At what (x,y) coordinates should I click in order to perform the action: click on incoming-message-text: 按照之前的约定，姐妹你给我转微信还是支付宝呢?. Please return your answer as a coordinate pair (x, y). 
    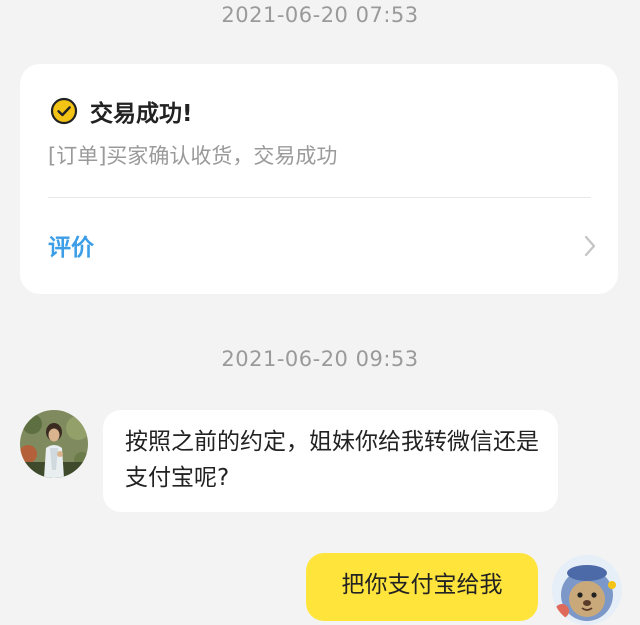
    Looking at the image, I should click on (332, 460).